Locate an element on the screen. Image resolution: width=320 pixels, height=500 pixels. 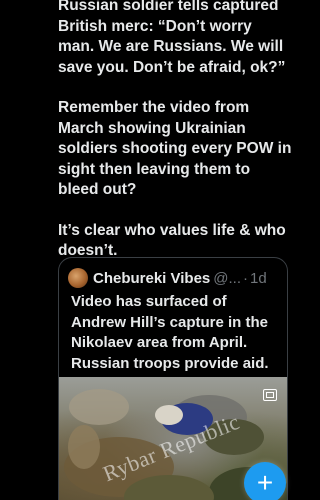
quoted-line: Nikolaev area from April. is located at coordinates (159, 342).